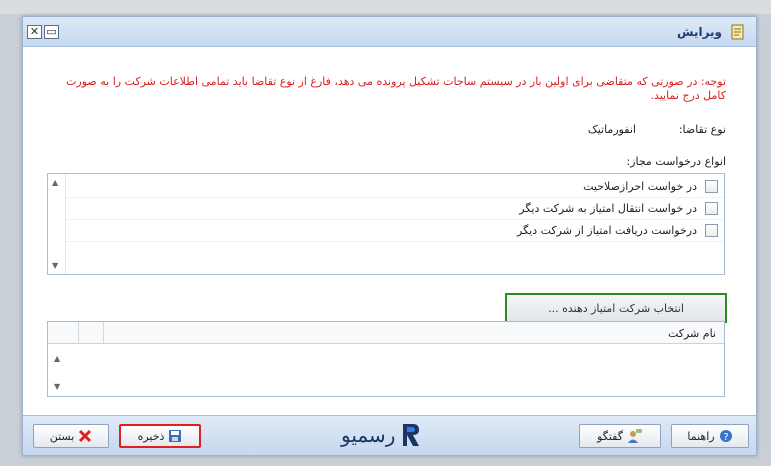 This screenshot has width=771, height=466. What do you see at coordinates (386, 333) in the screenshot?
I see `grid-header: نام شرکت` at bounding box center [386, 333].